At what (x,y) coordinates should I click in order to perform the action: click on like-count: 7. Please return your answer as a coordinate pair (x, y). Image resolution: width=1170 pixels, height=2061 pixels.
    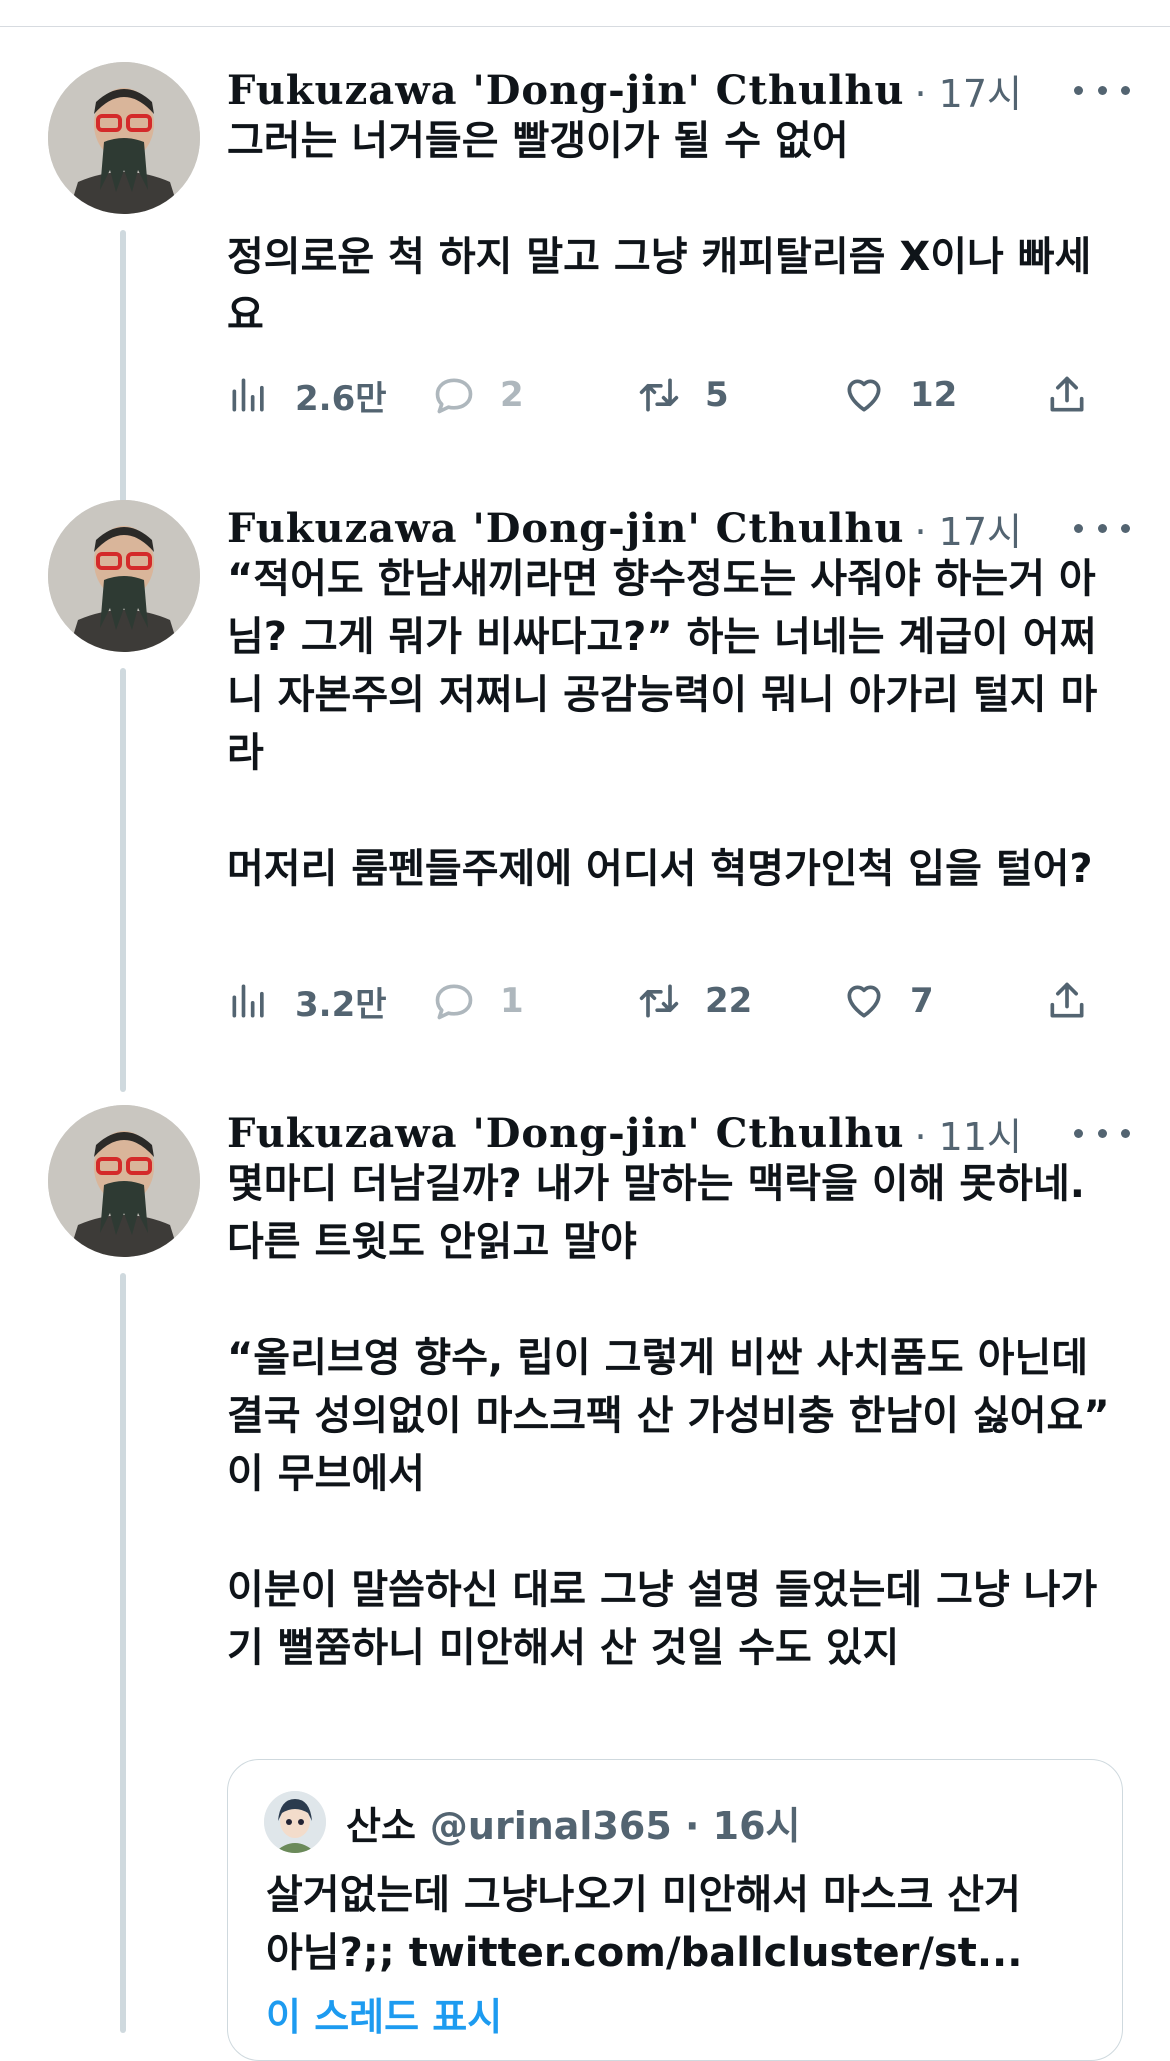
    Looking at the image, I should click on (922, 1001).